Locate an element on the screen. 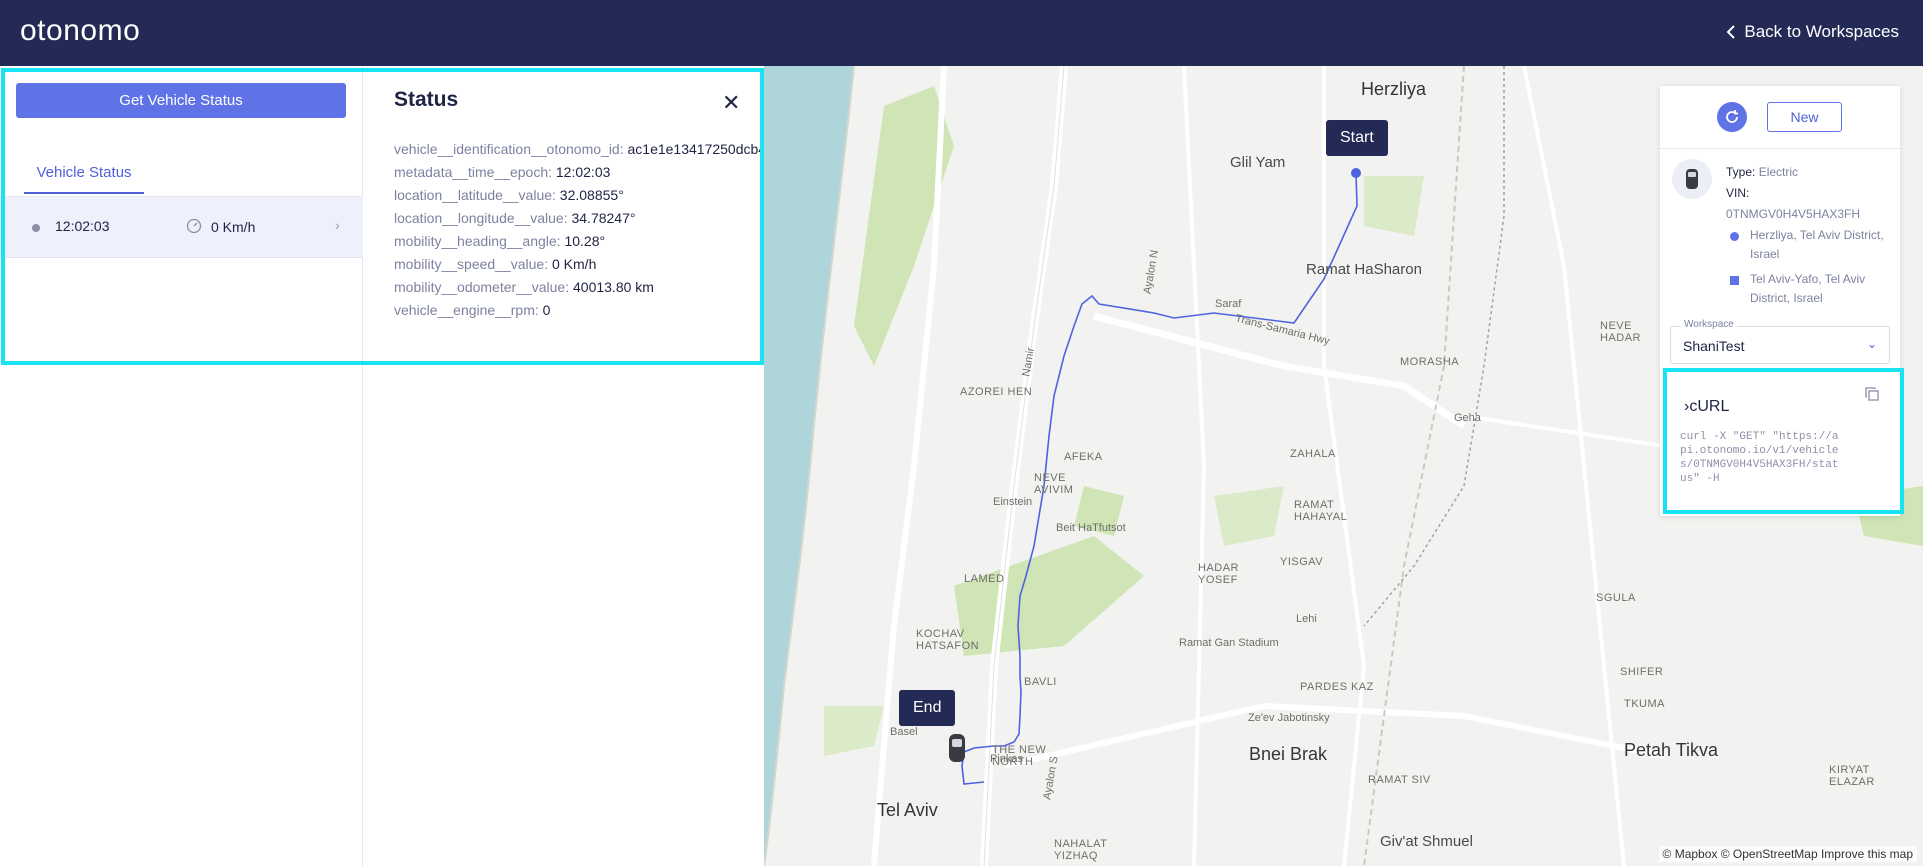 The width and height of the screenshot is (1923, 866). start-point is located at coordinates (1356, 173).